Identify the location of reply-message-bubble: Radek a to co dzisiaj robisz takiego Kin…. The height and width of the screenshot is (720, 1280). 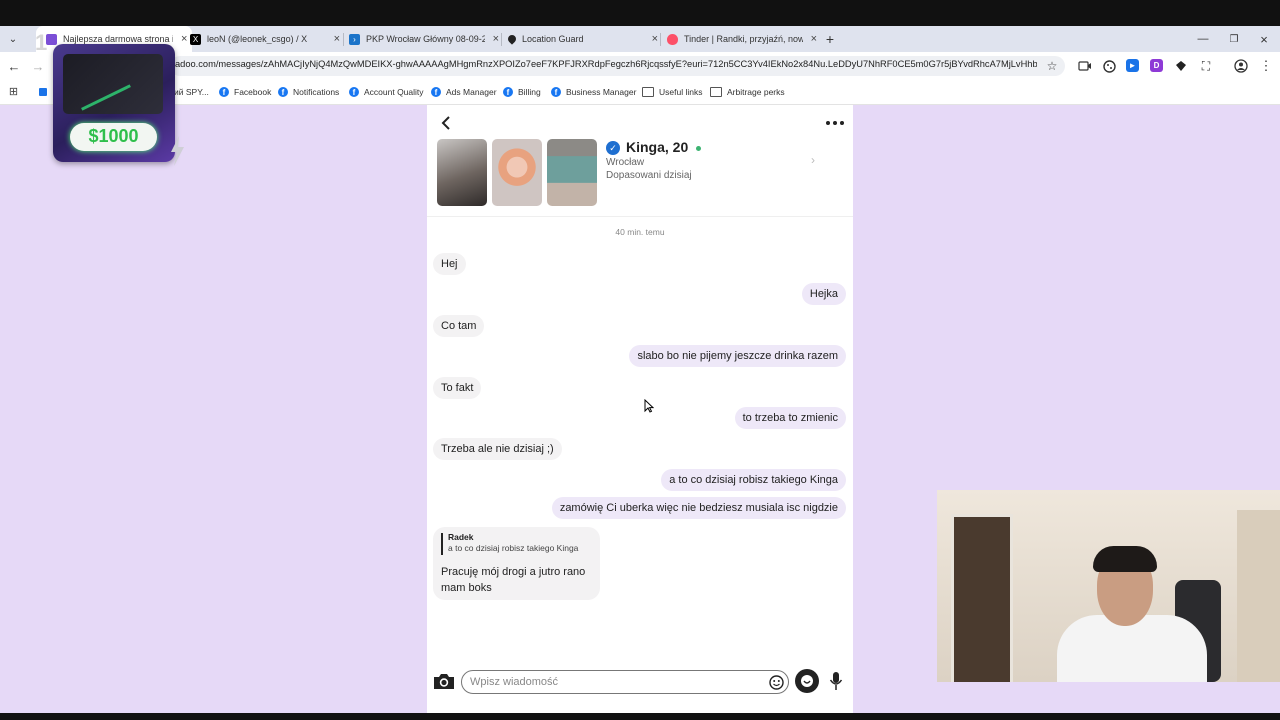
(516, 563).